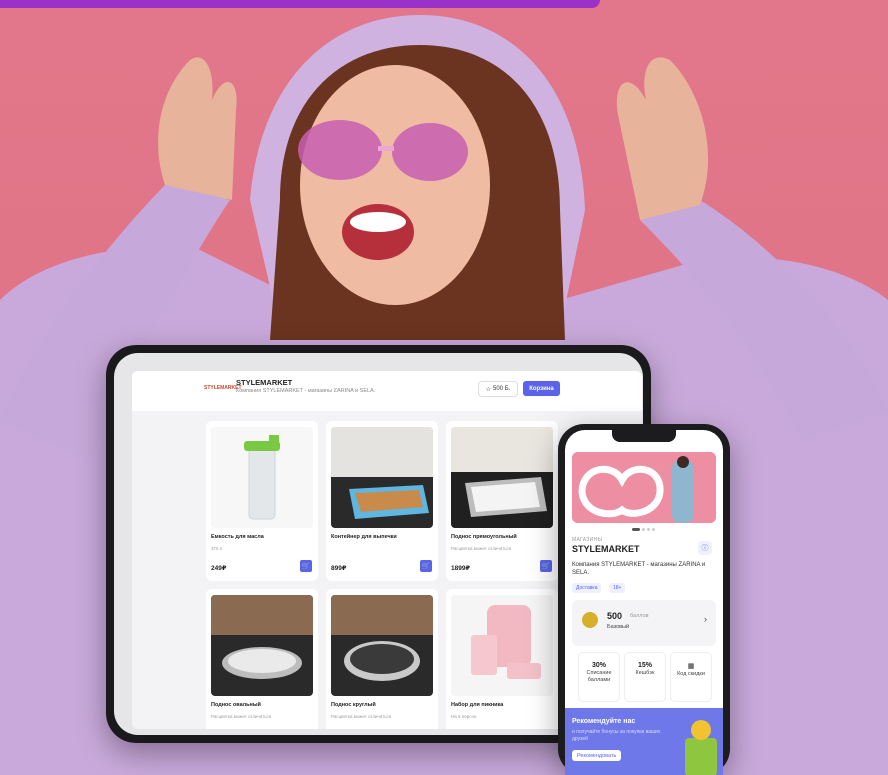  I want to click on stat-discount-code: ▦ Код скидки, so click(691, 677).